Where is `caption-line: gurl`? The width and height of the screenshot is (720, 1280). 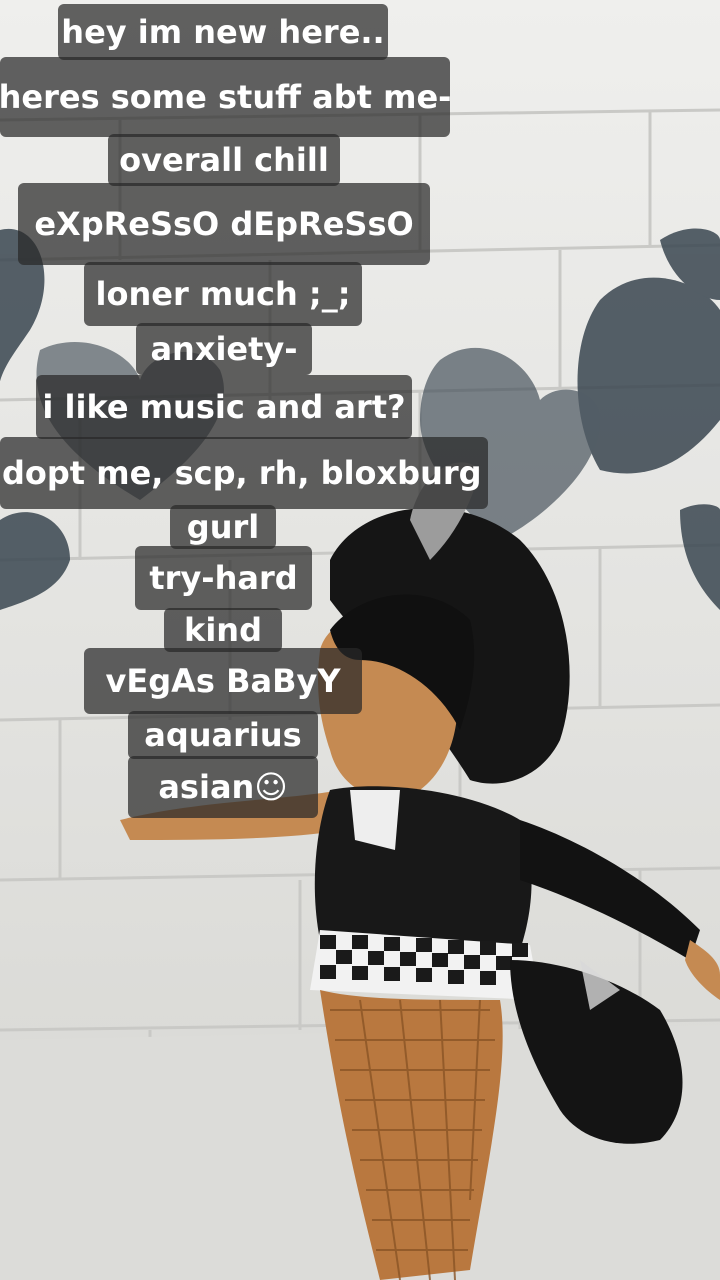
caption-line: gurl is located at coordinates (223, 527).